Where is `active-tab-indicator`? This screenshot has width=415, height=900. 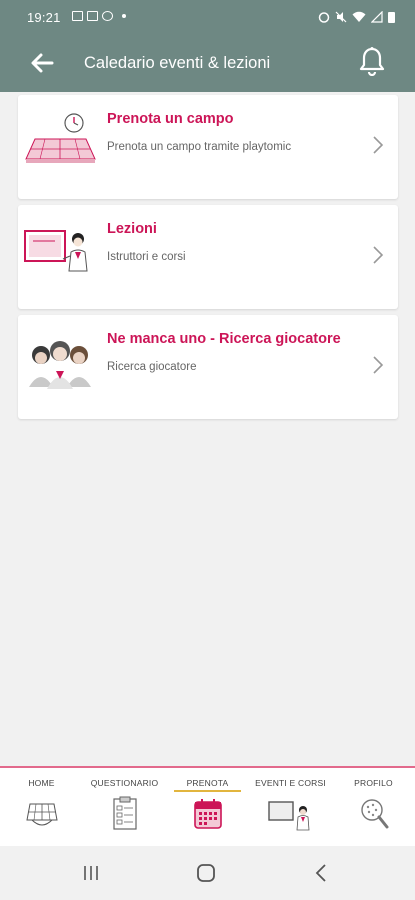 active-tab-indicator is located at coordinates (207, 791).